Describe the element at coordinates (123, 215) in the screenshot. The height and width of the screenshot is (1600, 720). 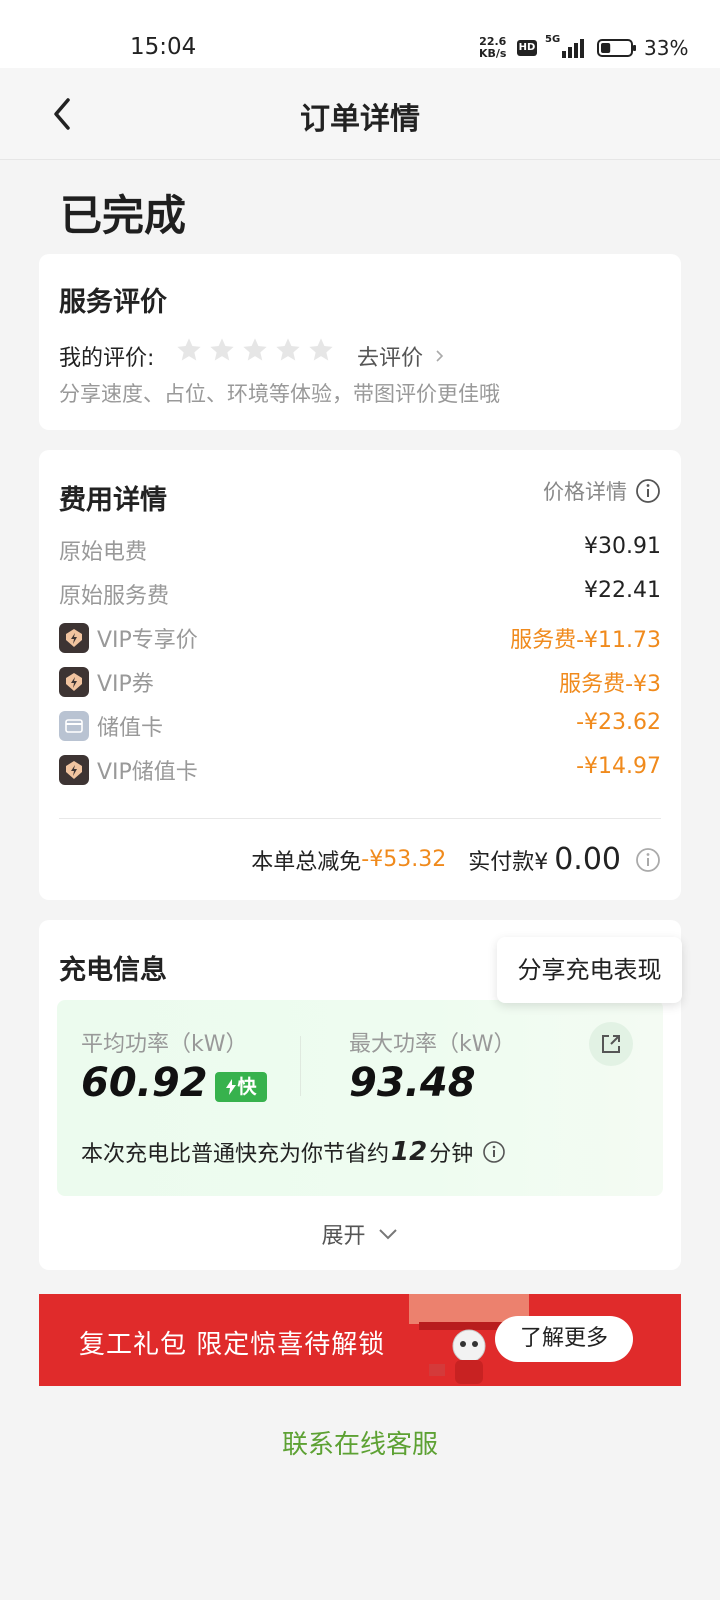
I see `order-status: 已完成` at that location.